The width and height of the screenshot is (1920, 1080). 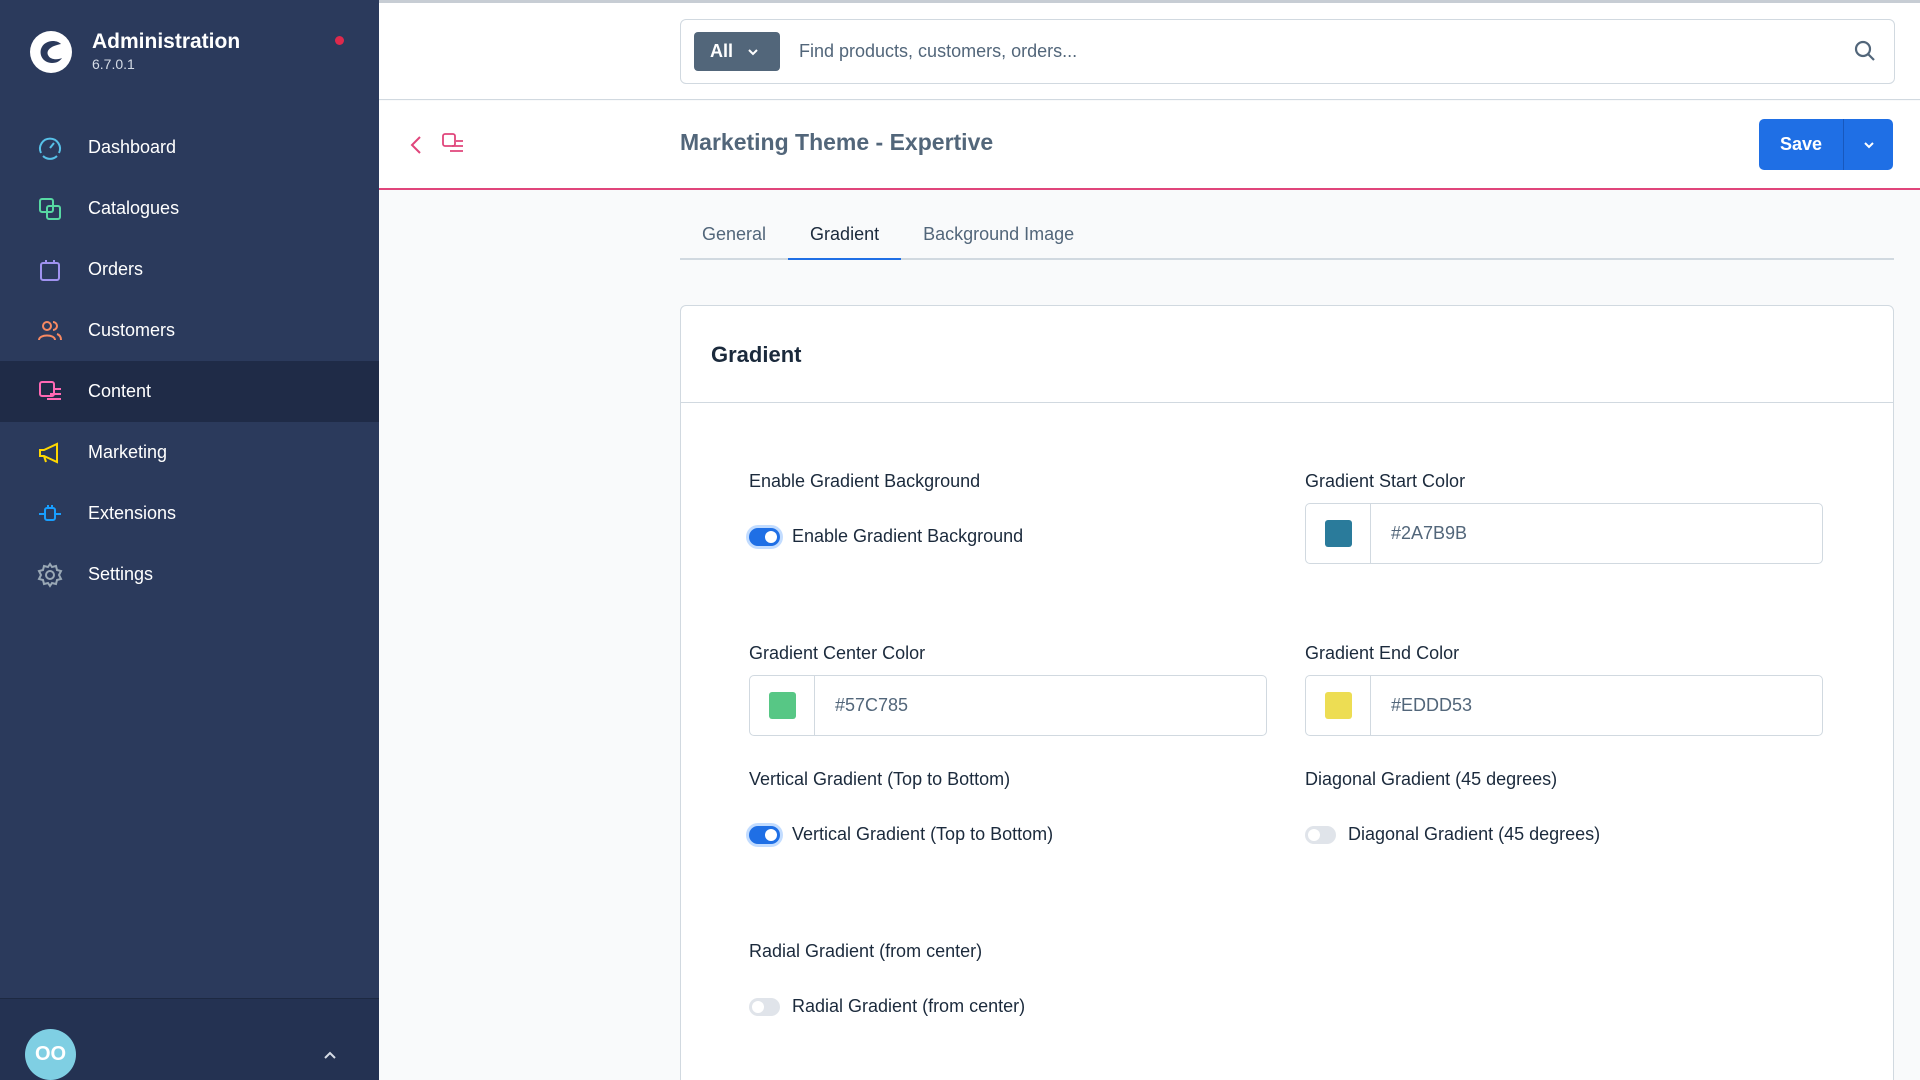 What do you see at coordinates (189, 391) in the screenshot?
I see `nav-item-content: Content` at bounding box center [189, 391].